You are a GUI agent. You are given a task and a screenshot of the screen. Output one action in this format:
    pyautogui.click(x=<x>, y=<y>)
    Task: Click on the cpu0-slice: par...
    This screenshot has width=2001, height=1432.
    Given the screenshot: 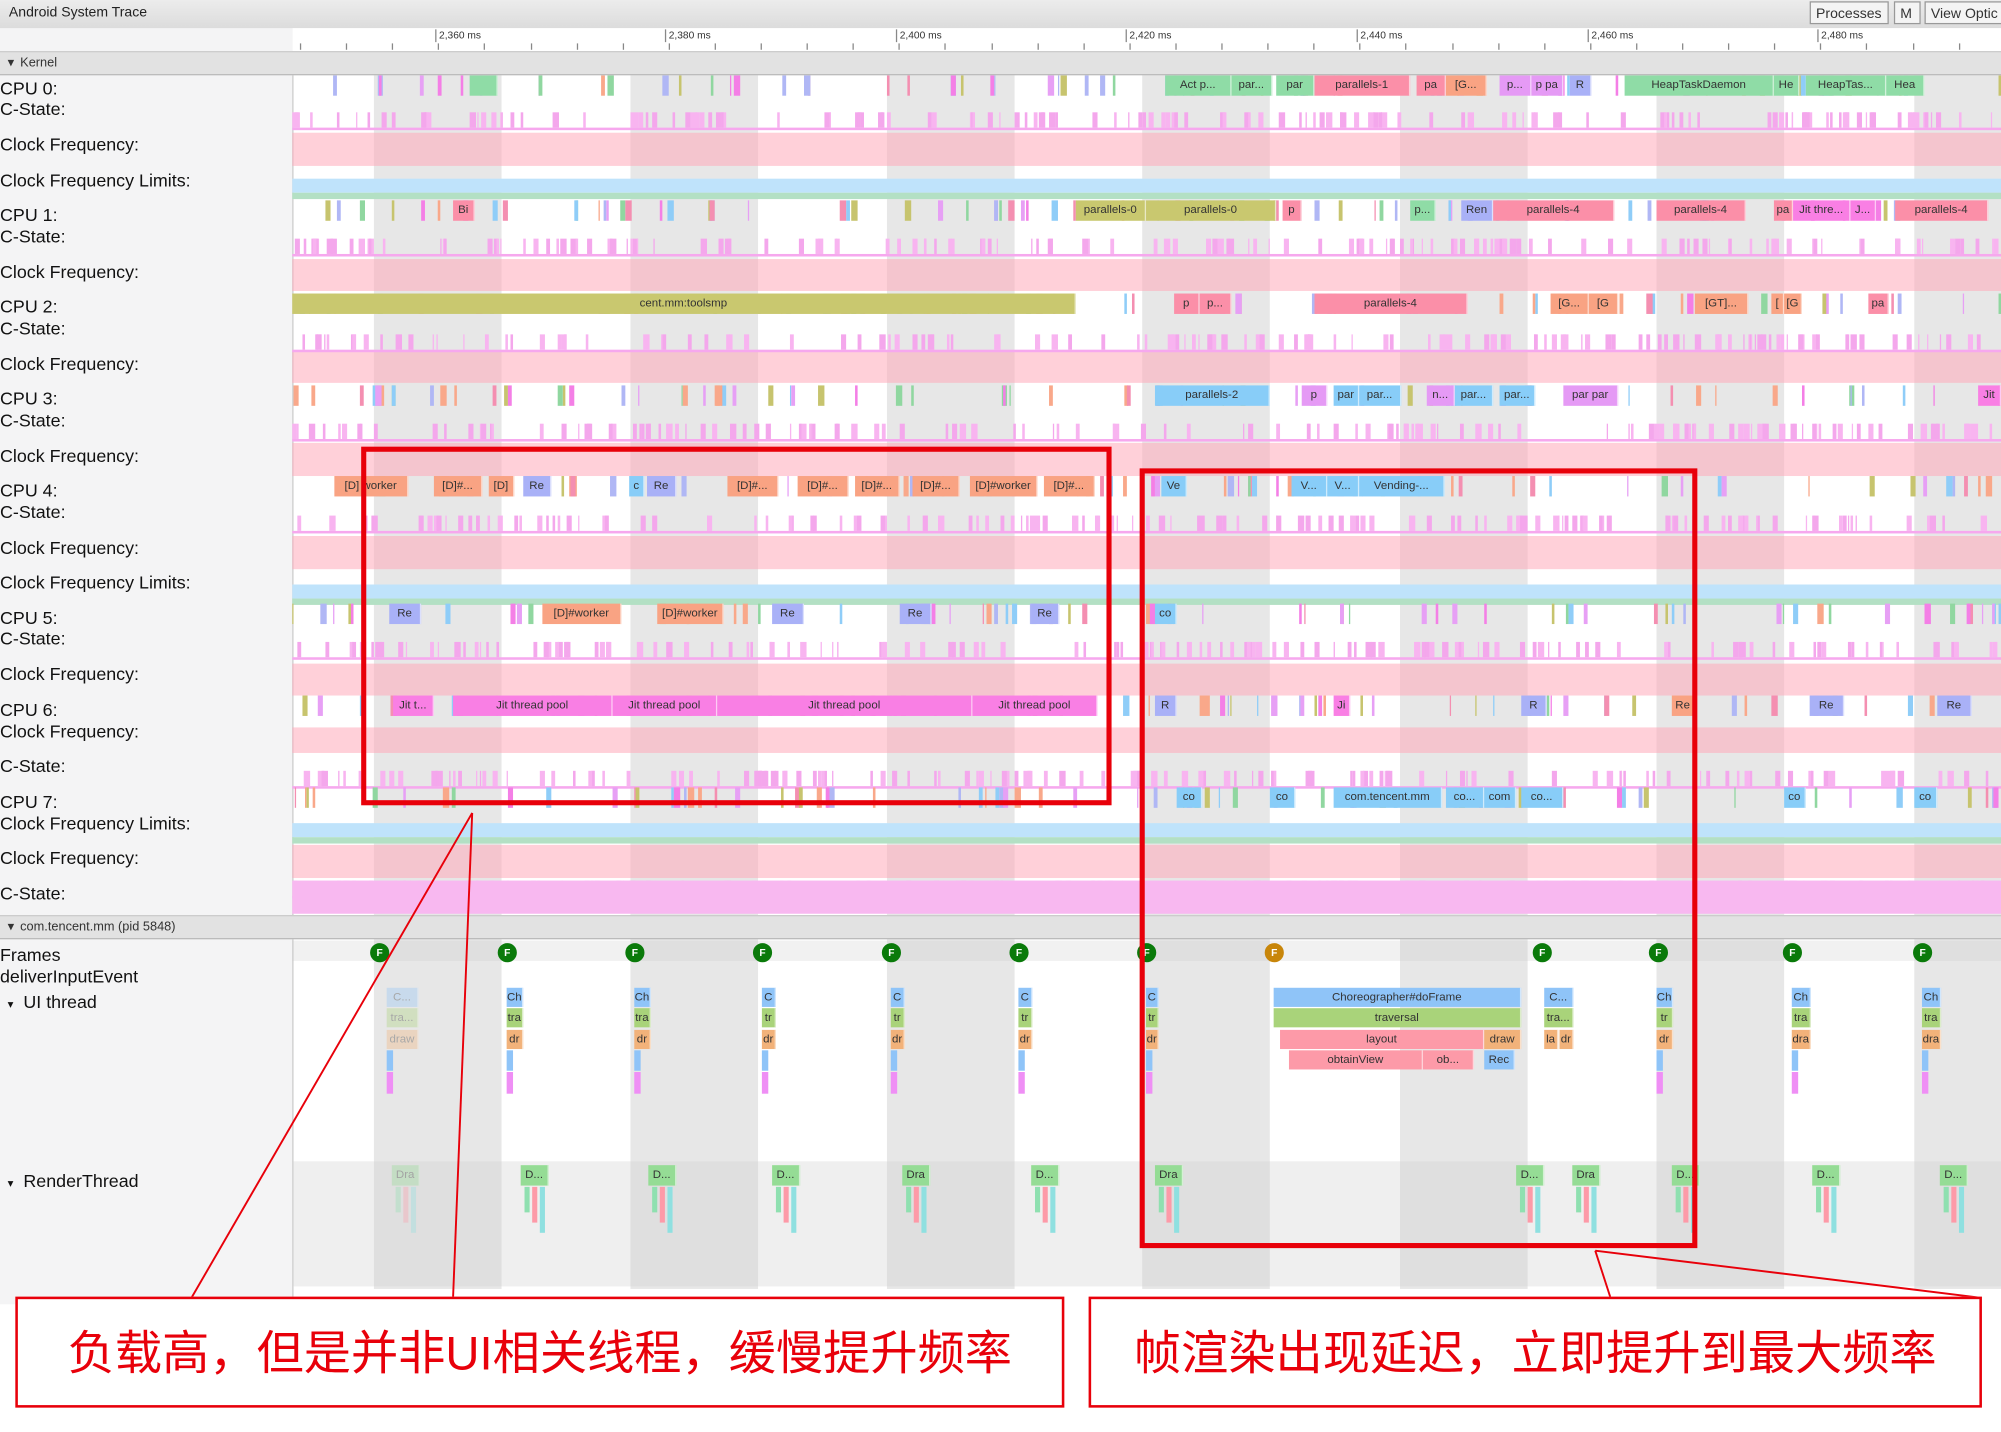 What is the action you would take?
    pyautogui.click(x=1252, y=85)
    